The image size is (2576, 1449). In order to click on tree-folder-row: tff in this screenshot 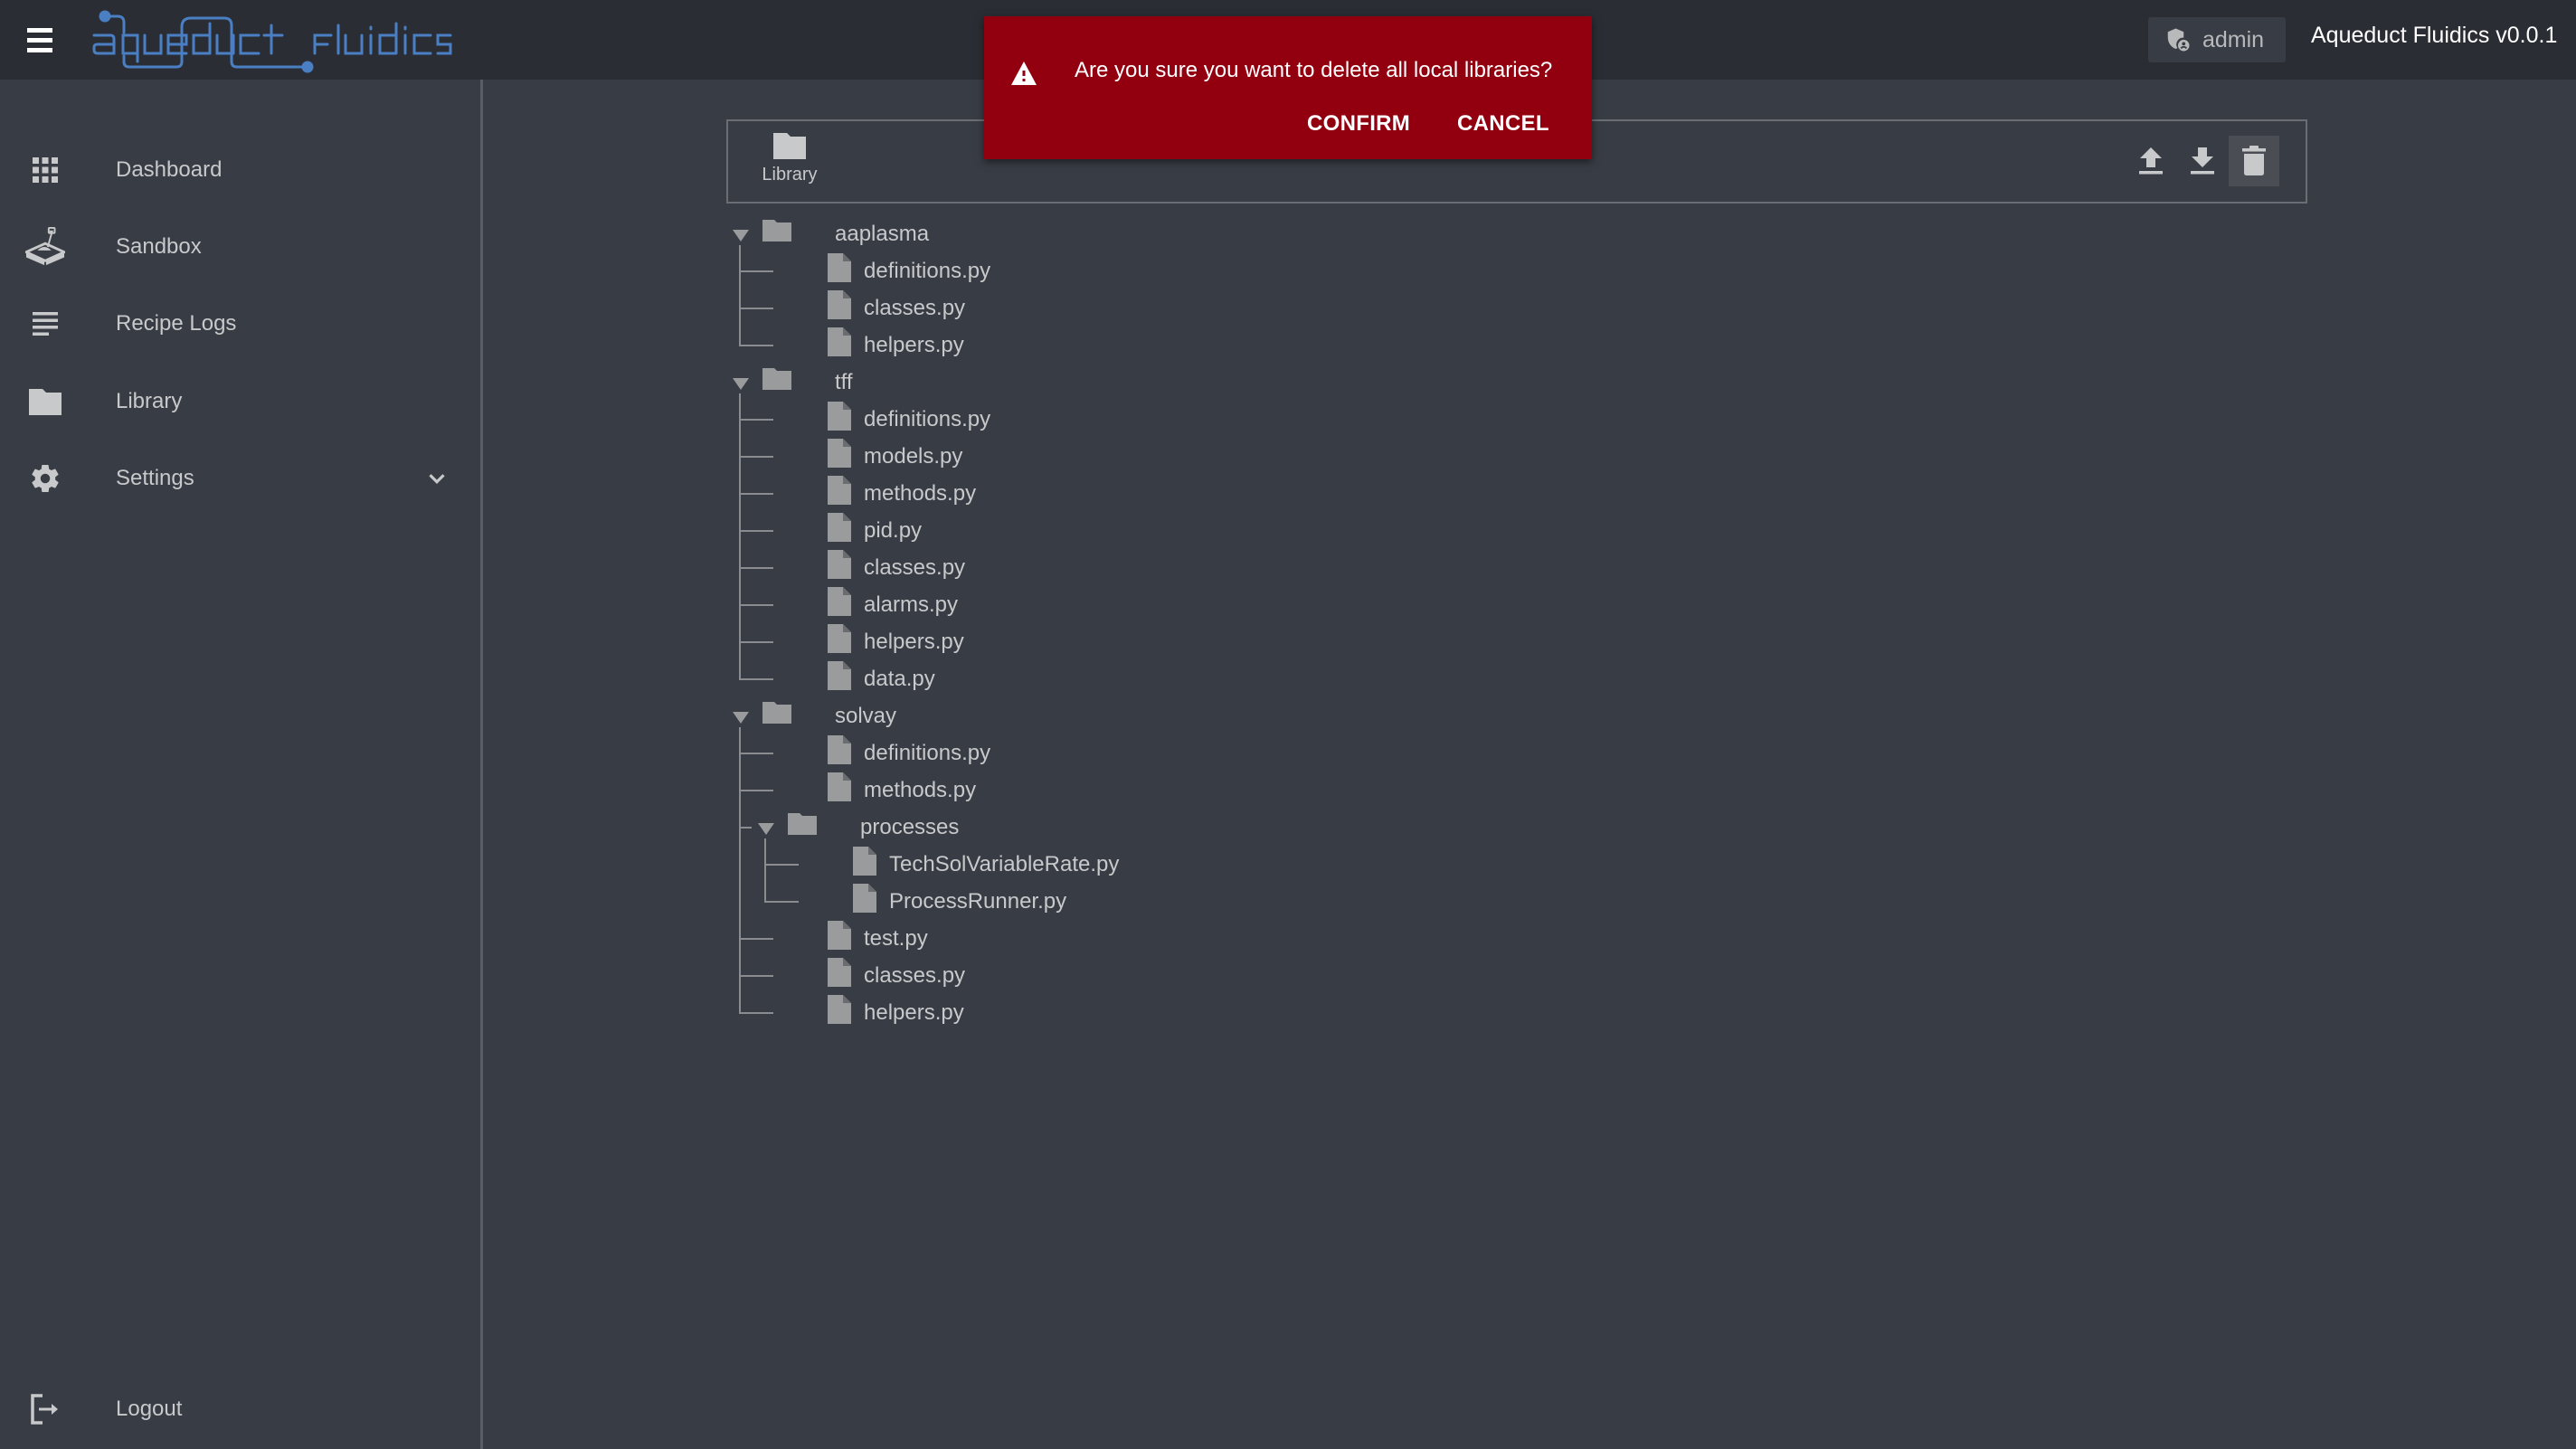, I will do `click(793, 383)`.